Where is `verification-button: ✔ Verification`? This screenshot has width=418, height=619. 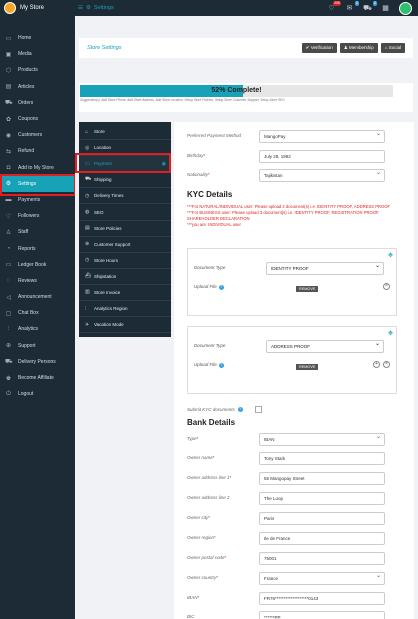 verification-button: ✔ Verification is located at coordinates (319, 48).